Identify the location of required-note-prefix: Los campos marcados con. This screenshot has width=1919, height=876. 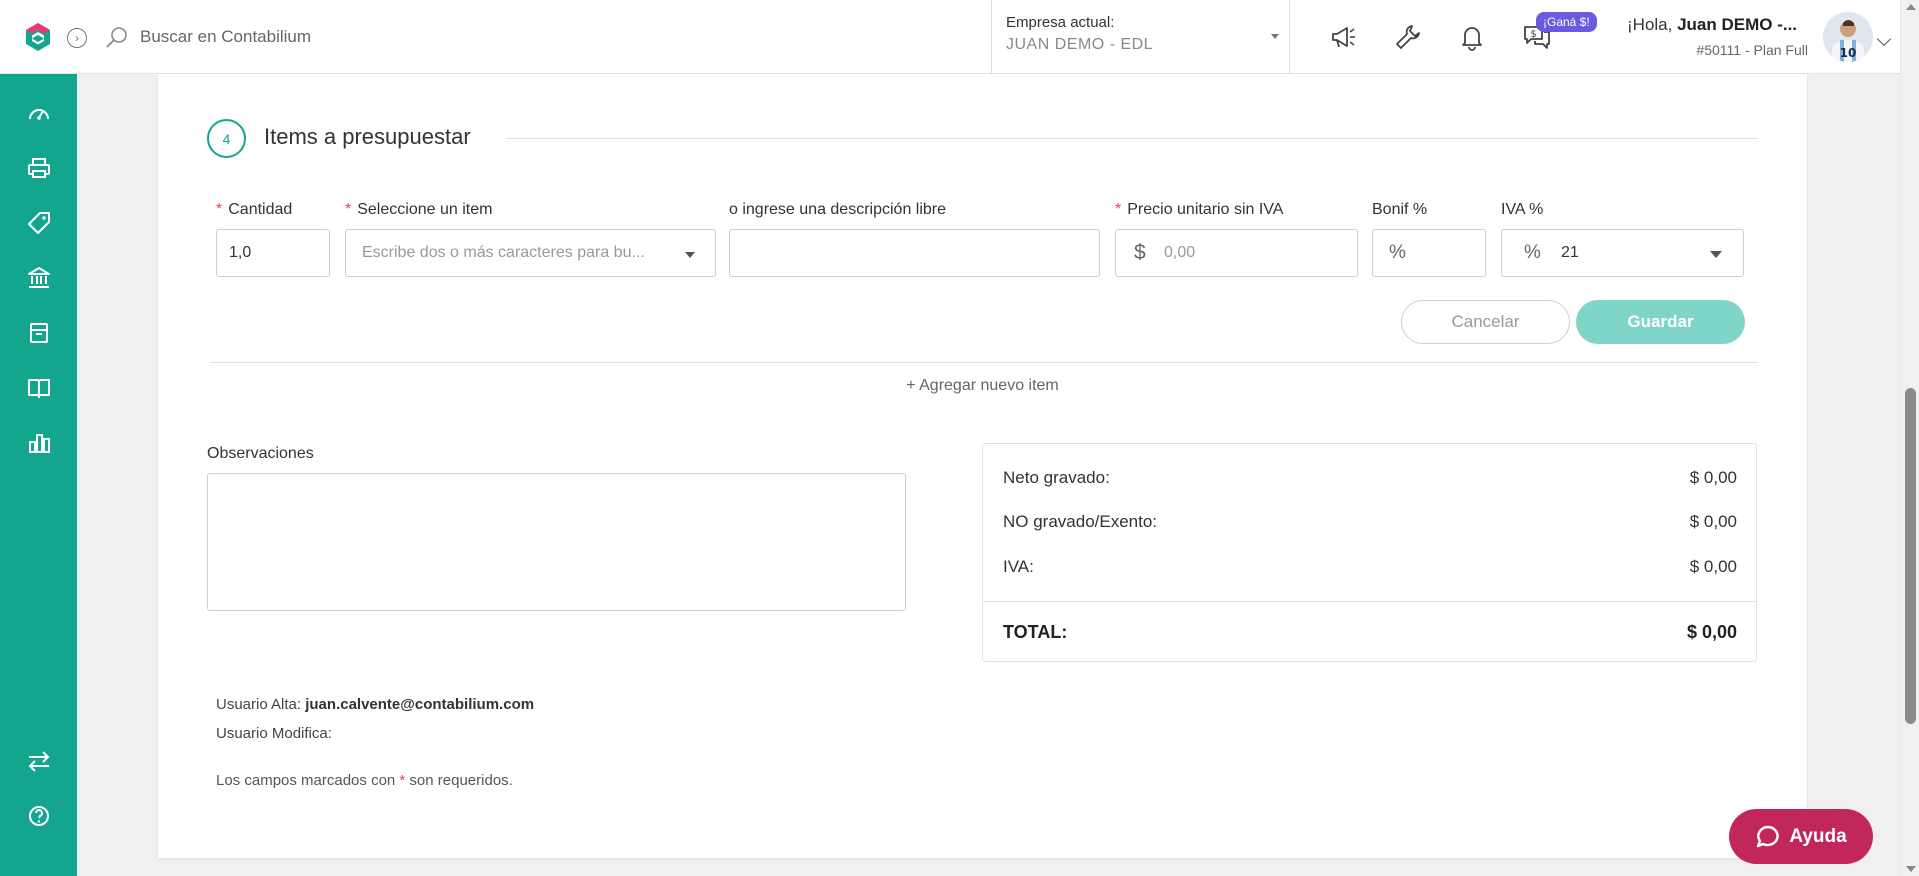
(308, 780).